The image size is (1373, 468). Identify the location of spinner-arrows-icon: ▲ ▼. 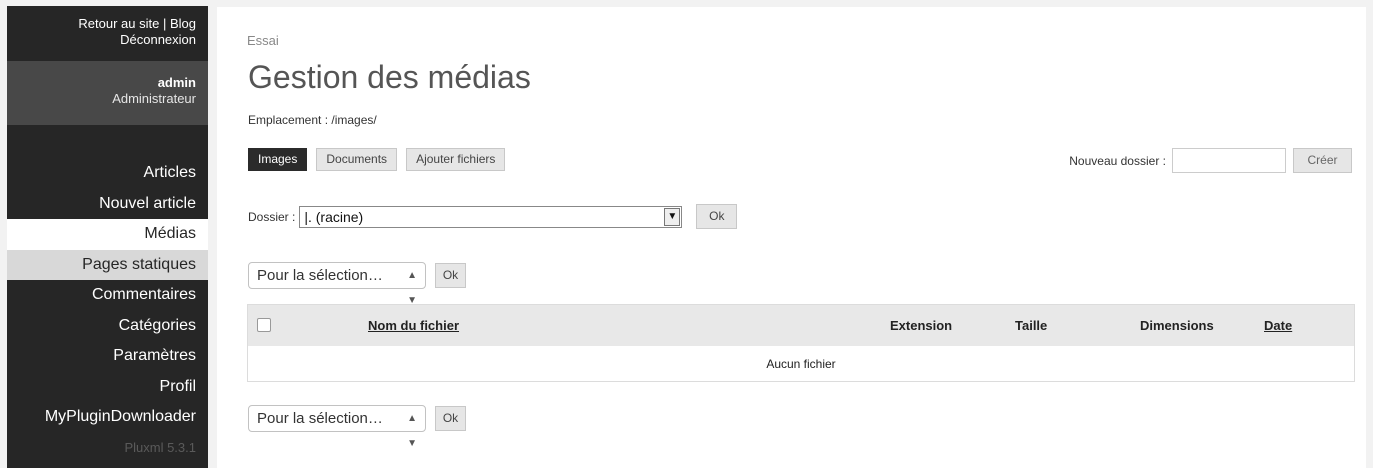
(412, 431).